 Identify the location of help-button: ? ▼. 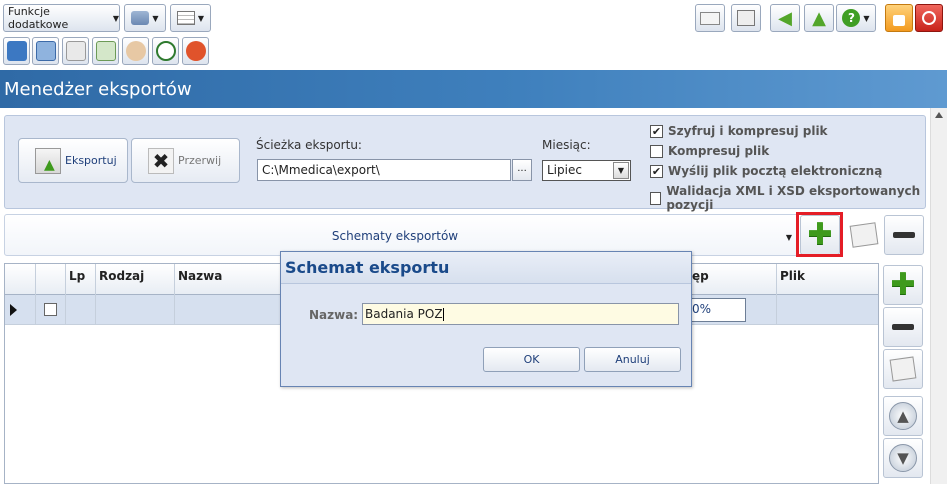
(856, 18).